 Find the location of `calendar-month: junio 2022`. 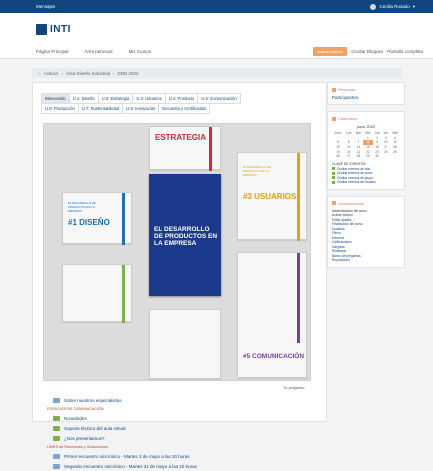

calendar-month: junio 2022 is located at coordinates (366, 126).